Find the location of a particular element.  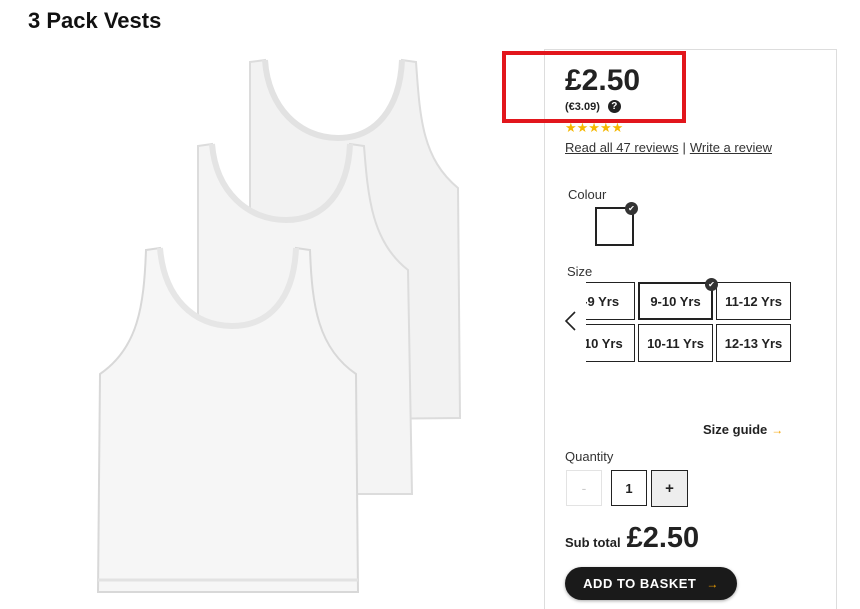

read-reviews-link: Read all 47 reviews is located at coordinates (621, 147).